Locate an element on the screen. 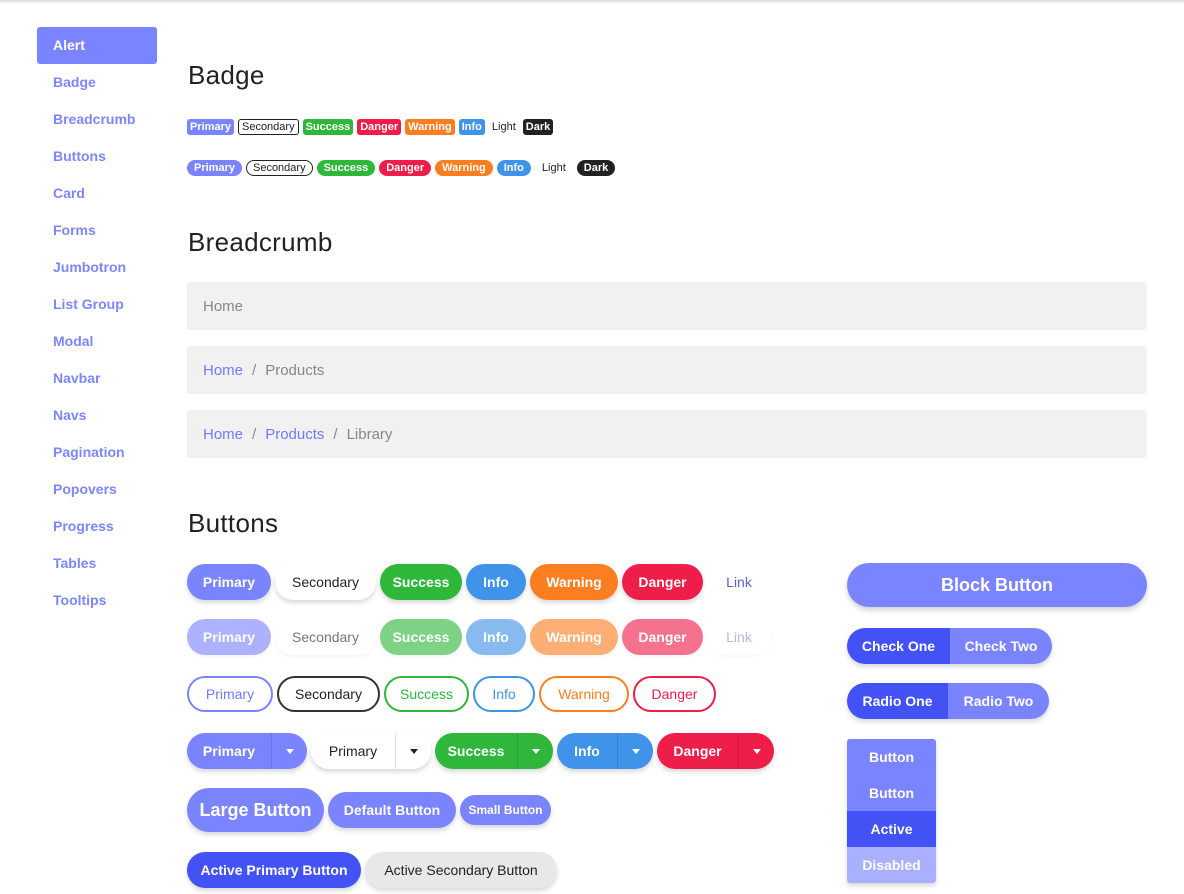 The width and height of the screenshot is (1184, 894). secondary-button: Secondary is located at coordinates (325, 582).